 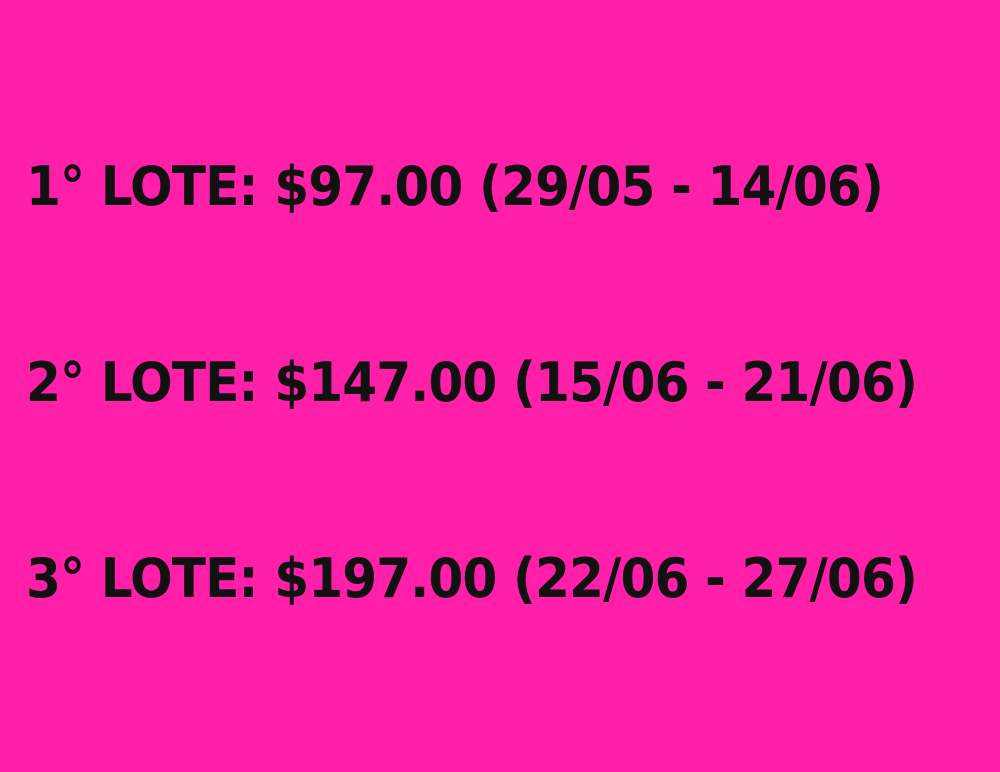 I want to click on lote-2-price-line: 2° LOTE: $147.00 (15/06 - 21/06), so click(x=472, y=382).